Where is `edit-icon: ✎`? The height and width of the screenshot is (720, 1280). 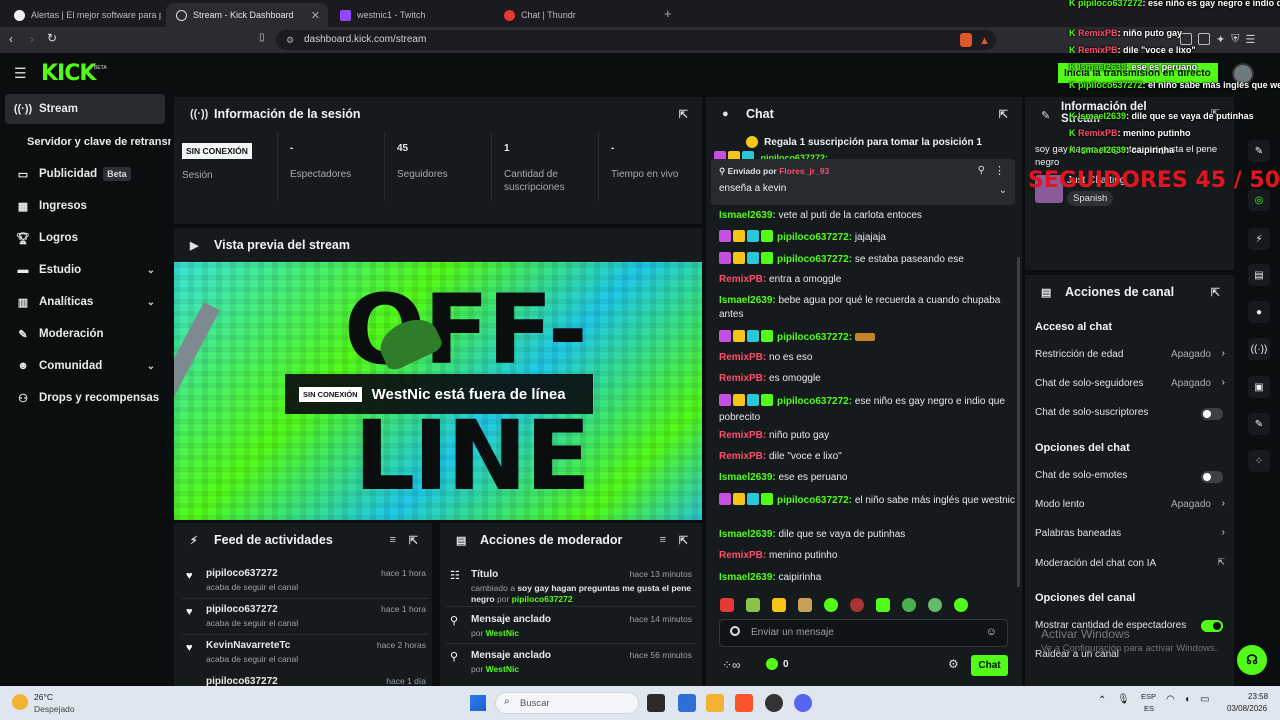 edit-icon: ✎ is located at coordinates (1259, 151).